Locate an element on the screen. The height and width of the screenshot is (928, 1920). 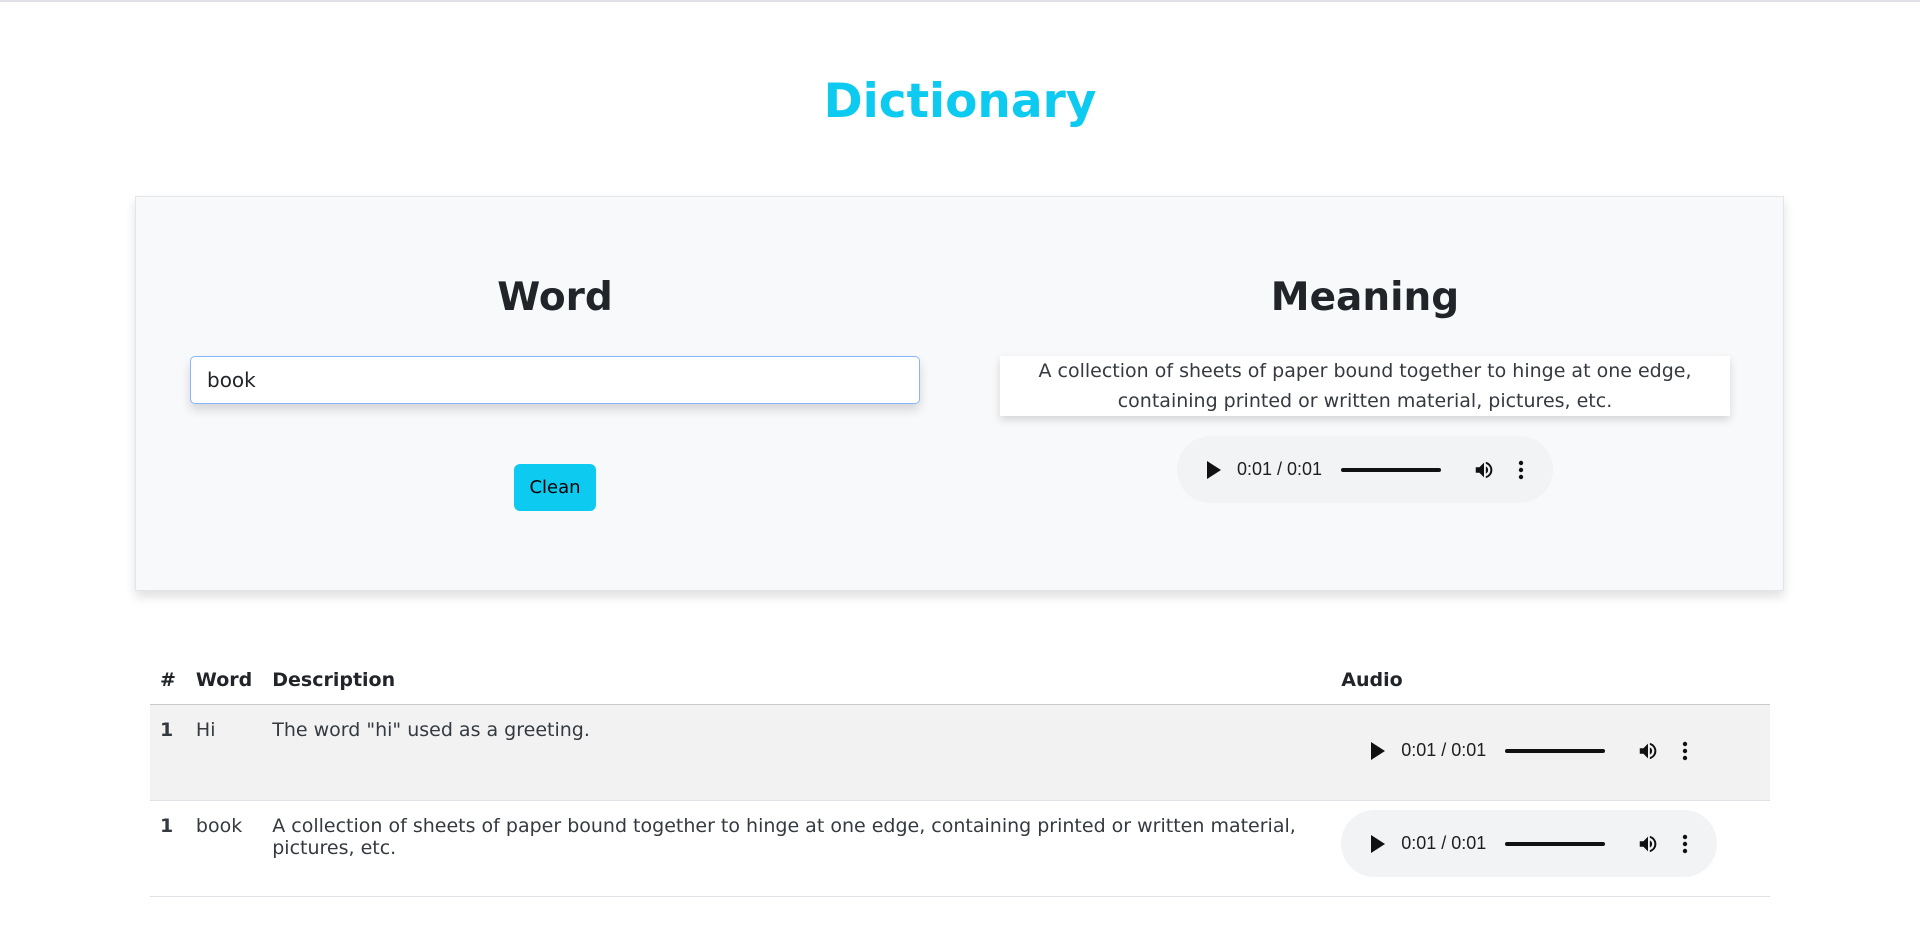
header-number: # is located at coordinates (168, 680).